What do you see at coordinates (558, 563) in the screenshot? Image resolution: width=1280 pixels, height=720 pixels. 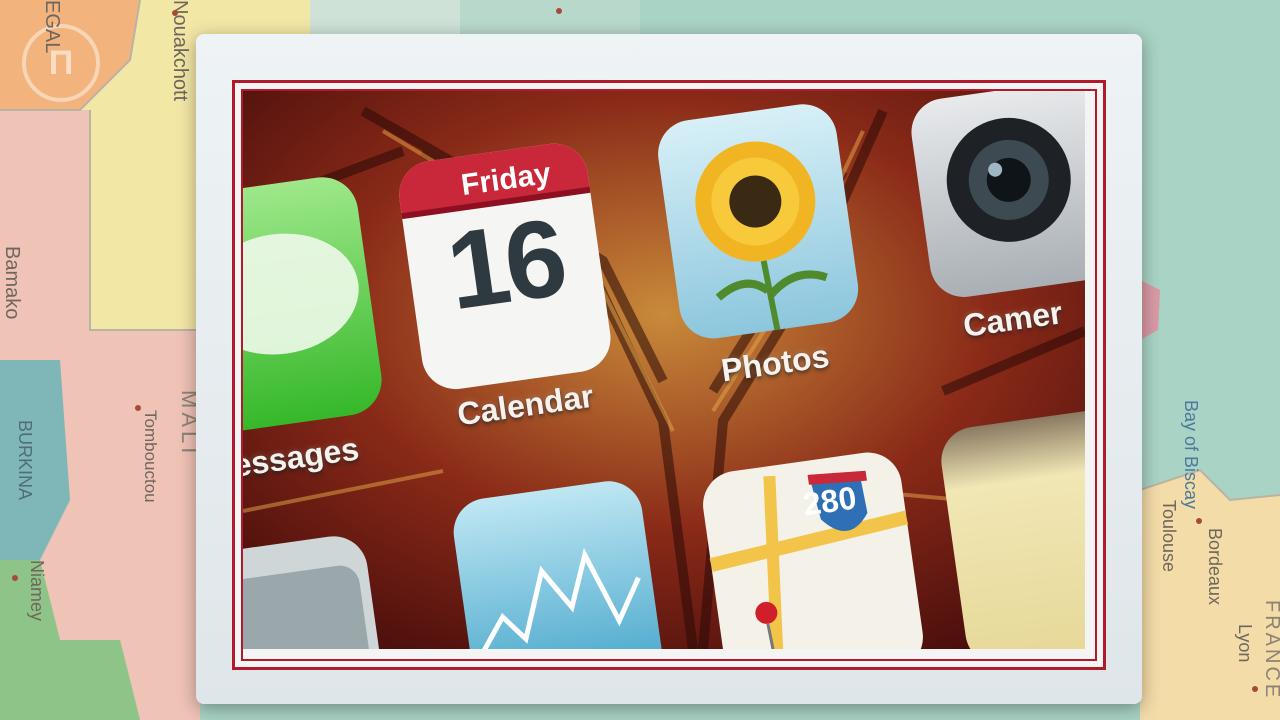 I see `stocks-app-icon` at bounding box center [558, 563].